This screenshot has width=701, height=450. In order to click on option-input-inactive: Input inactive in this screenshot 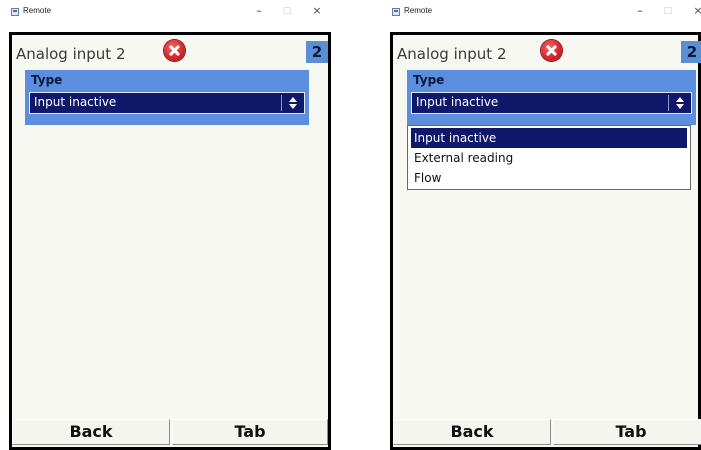, I will do `click(549, 138)`.